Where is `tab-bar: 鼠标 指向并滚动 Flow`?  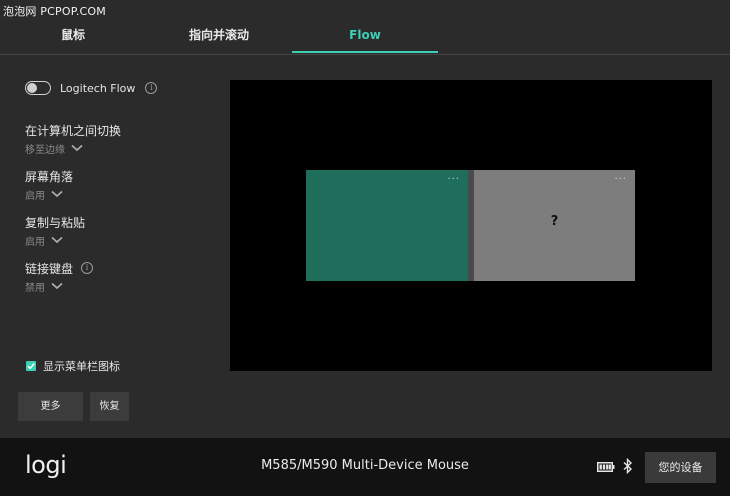
tab-bar: 鼠标 指向并滚动 Flow is located at coordinates (365, 36).